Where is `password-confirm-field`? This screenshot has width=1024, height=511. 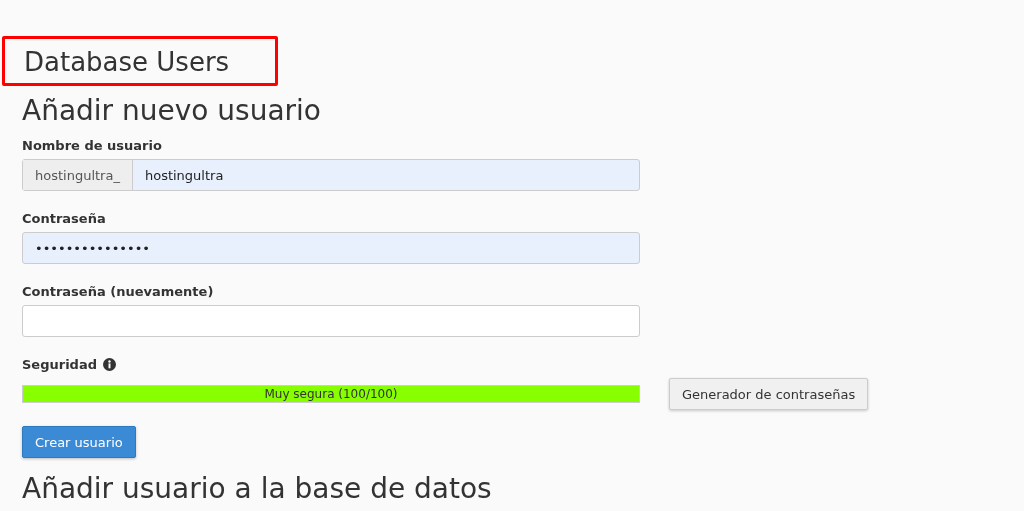
password-confirm-field is located at coordinates (331, 321).